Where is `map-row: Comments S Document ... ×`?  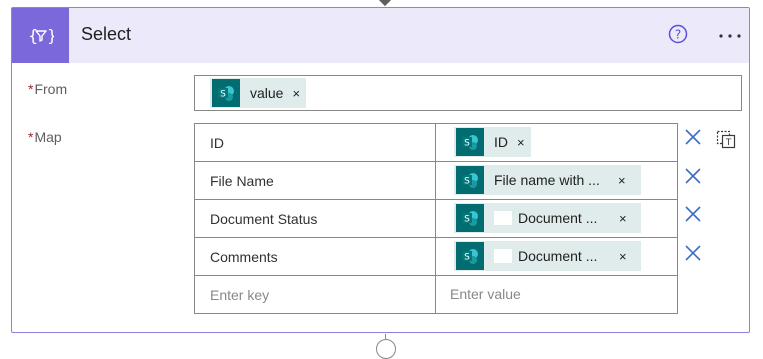
map-row: Comments S Document ... × is located at coordinates (436, 257).